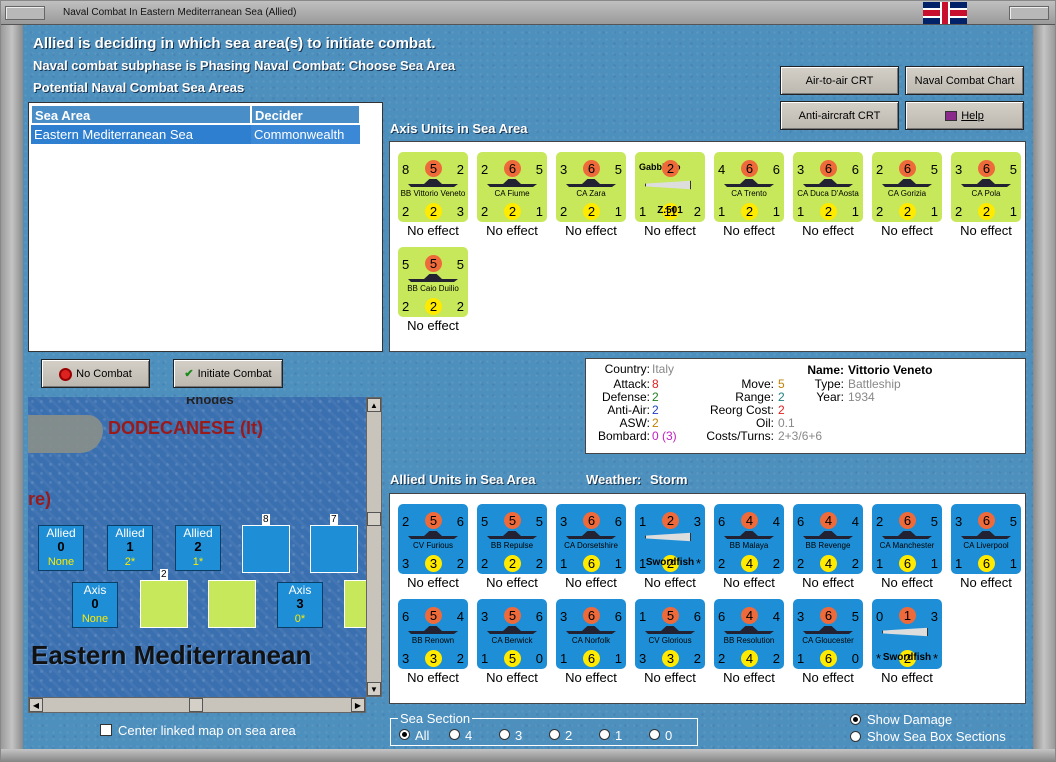 The image size is (1056, 762). What do you see at coordinates (374, 547) in the screenshot?
I see `map-vertical-scrollbar: ▲ ▼` at bounding box center [374, 547].